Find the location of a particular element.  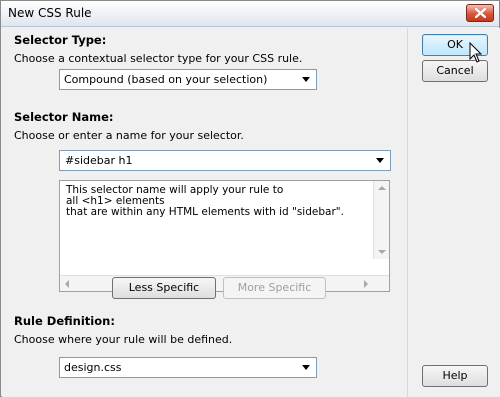

selector-name-combobox is located at coordinates (225, 160).